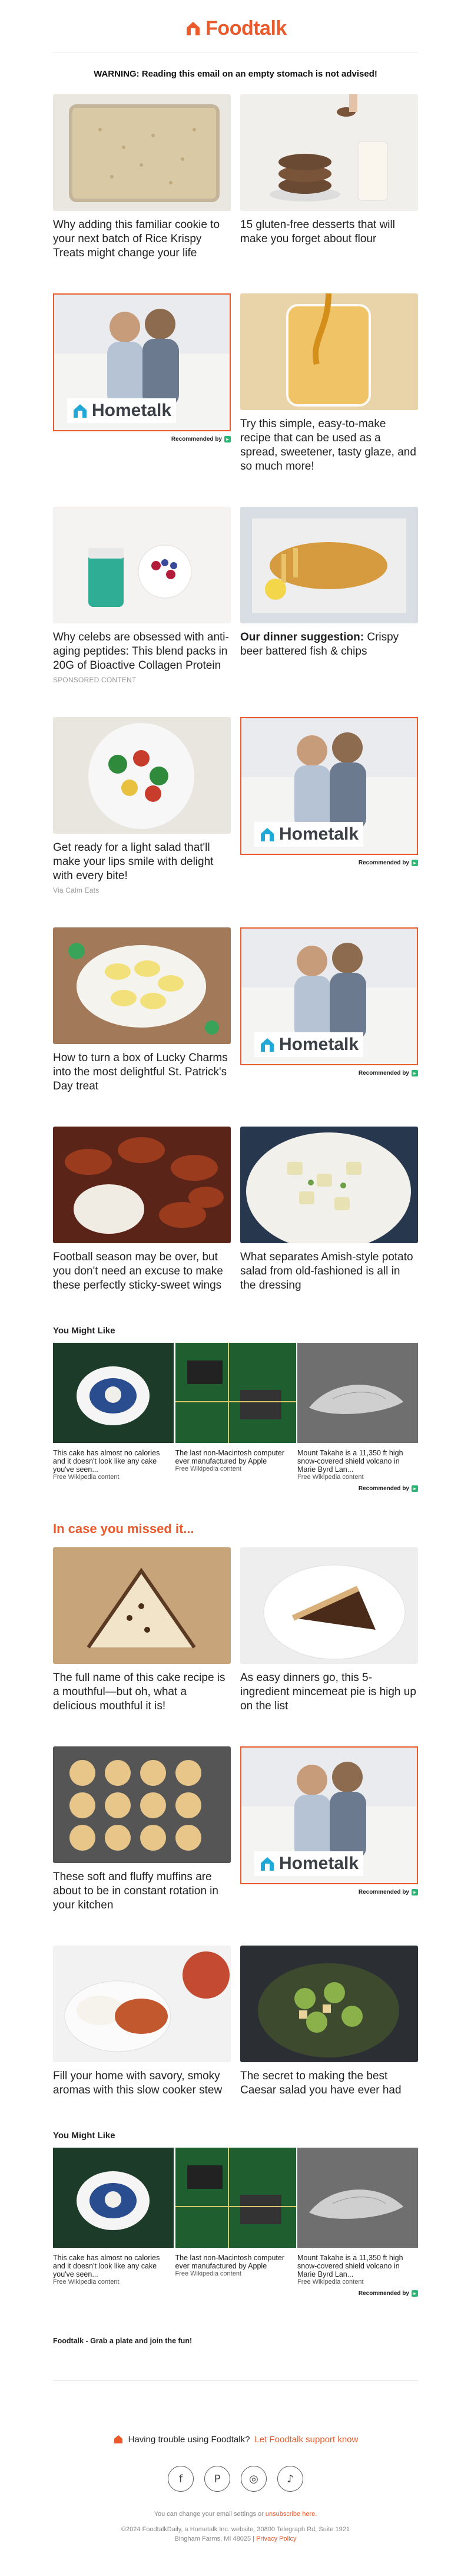  What do you see at coordinates (329, 1185) in the screenshot?
I see `potato-salad-image` at bounding box center [329, 1185].